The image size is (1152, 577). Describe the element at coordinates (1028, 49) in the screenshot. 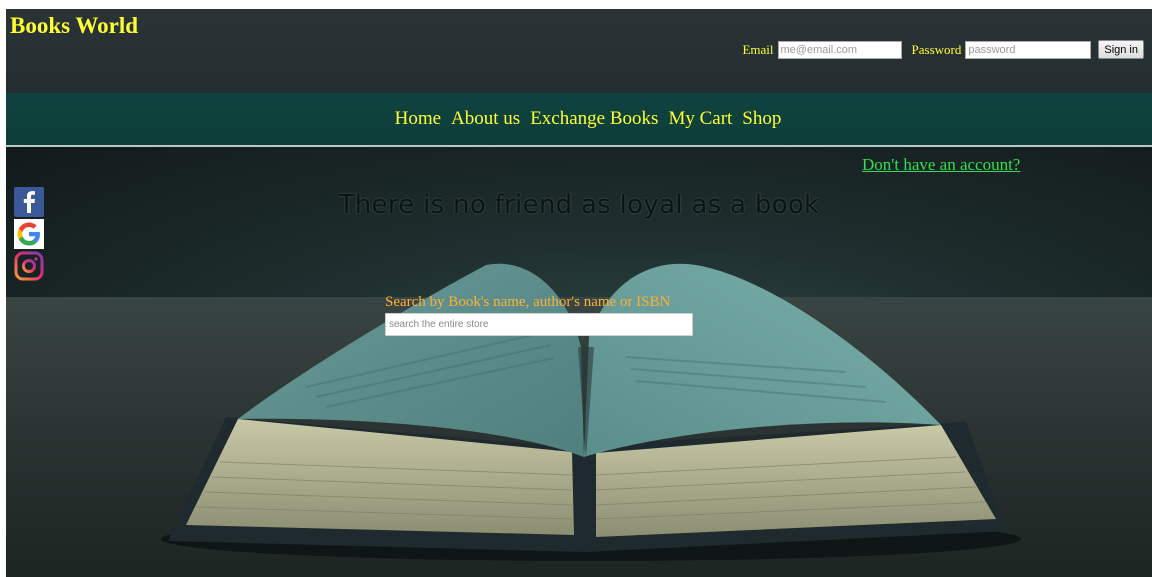

I see `password-field` at that location.